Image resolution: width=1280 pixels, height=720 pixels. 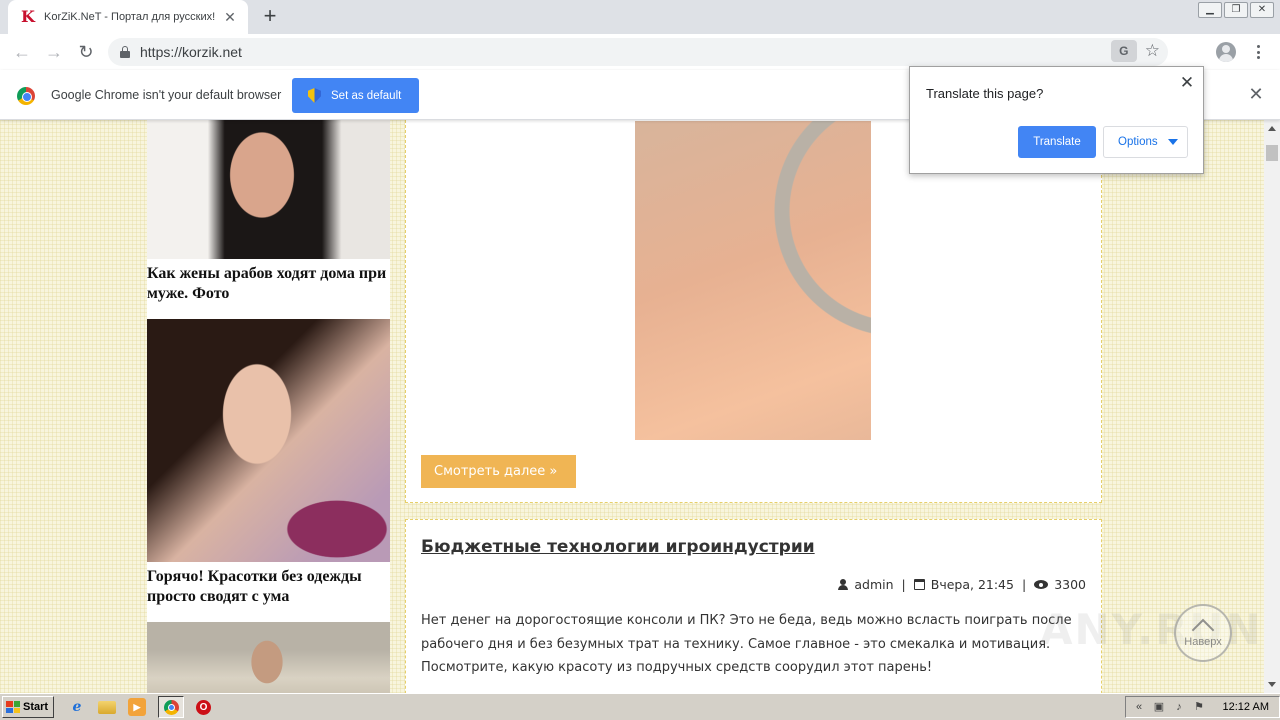 I want to click on address-bar: https://korzik.net G ☆, so click(x=638, y=52).